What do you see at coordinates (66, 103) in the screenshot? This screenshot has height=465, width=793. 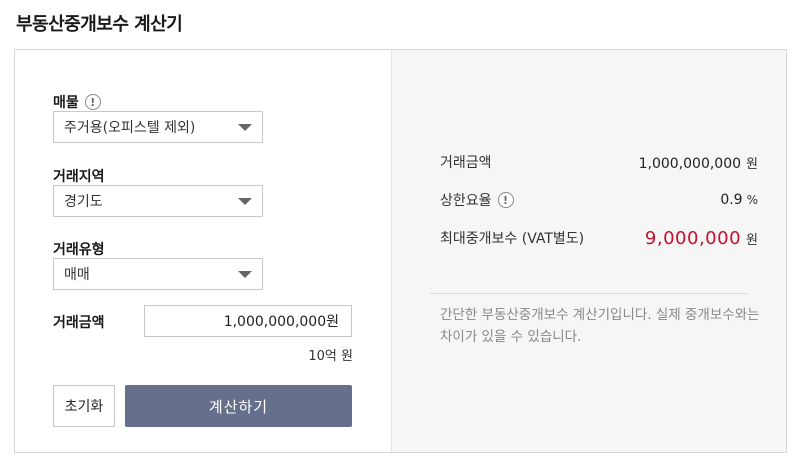 I see `property-label-text: 매물` at bounding box center [66, 103].